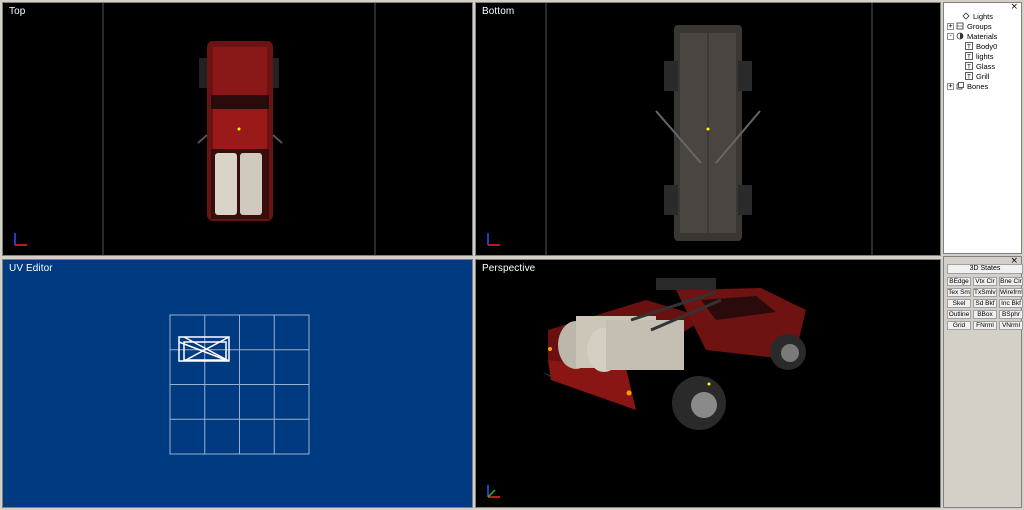 Image resolution: width=1024 pixels, height=510 pixels. I want to click on viewport-title-bottom: Bottom, so click(498, 11).